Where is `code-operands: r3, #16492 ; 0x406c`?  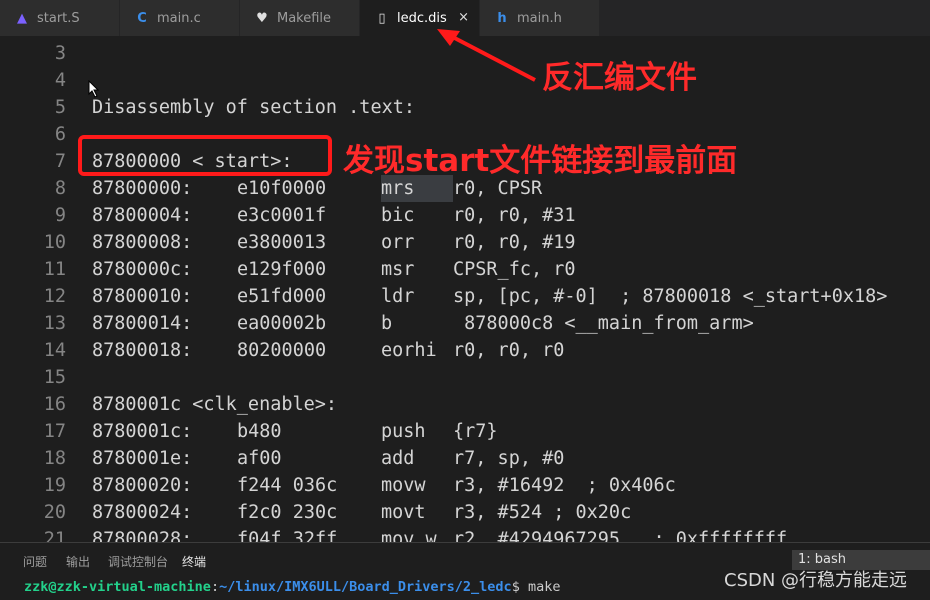 code-operands: r3, #16492 ; 0x406c is located at coordinates (564, 485).